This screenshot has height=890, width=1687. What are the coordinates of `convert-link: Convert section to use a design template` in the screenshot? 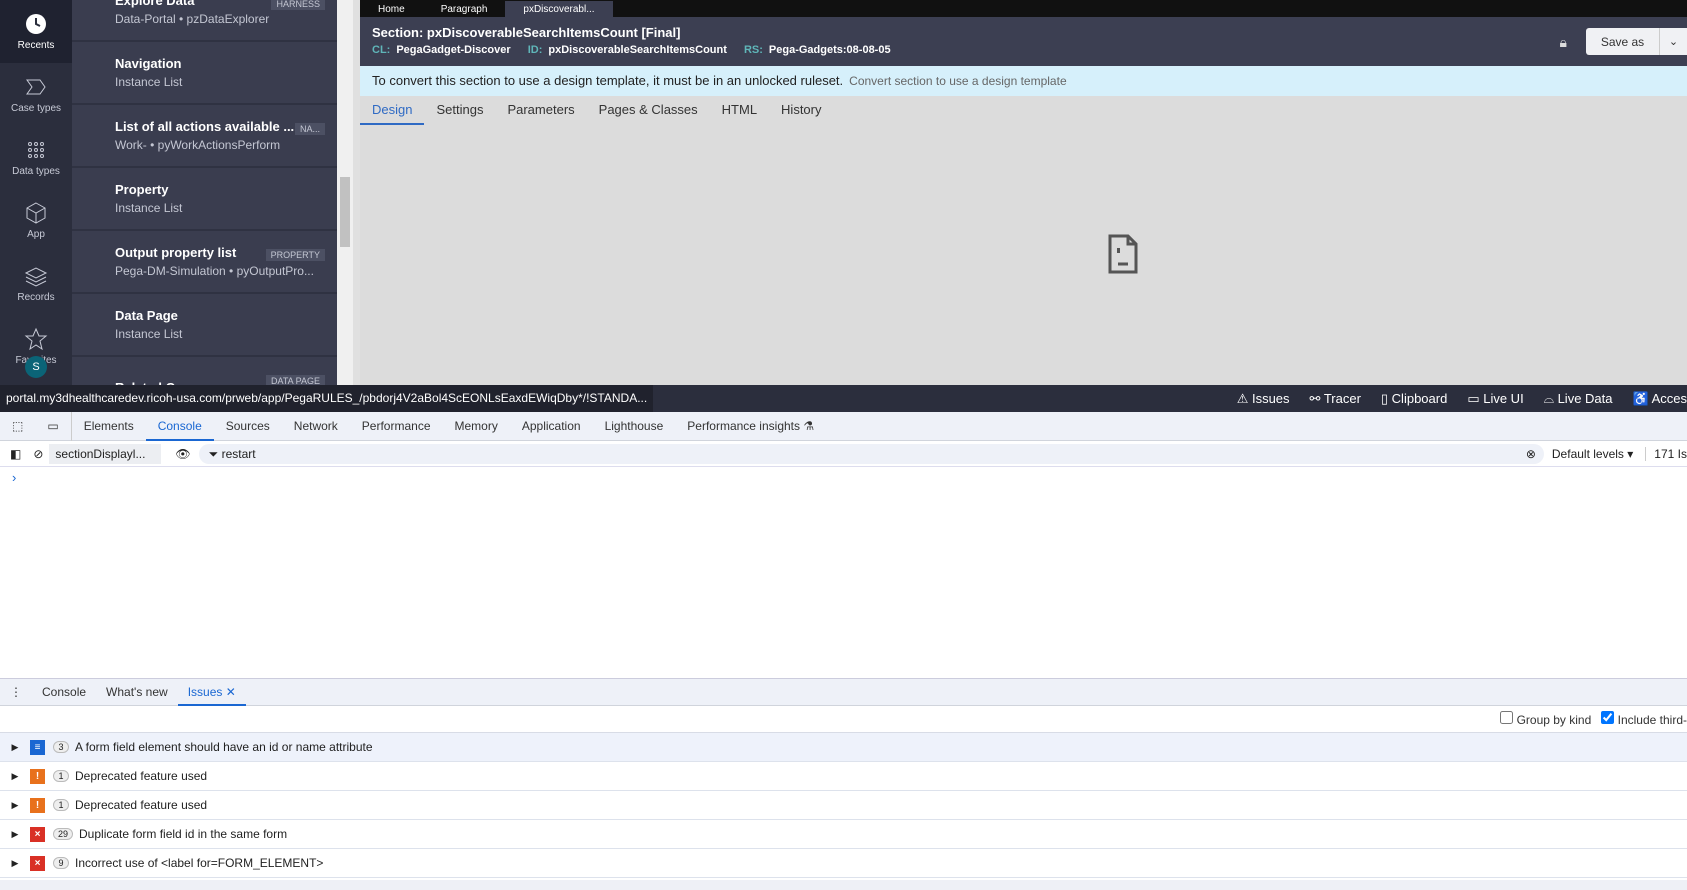 It's located at (957, 81).